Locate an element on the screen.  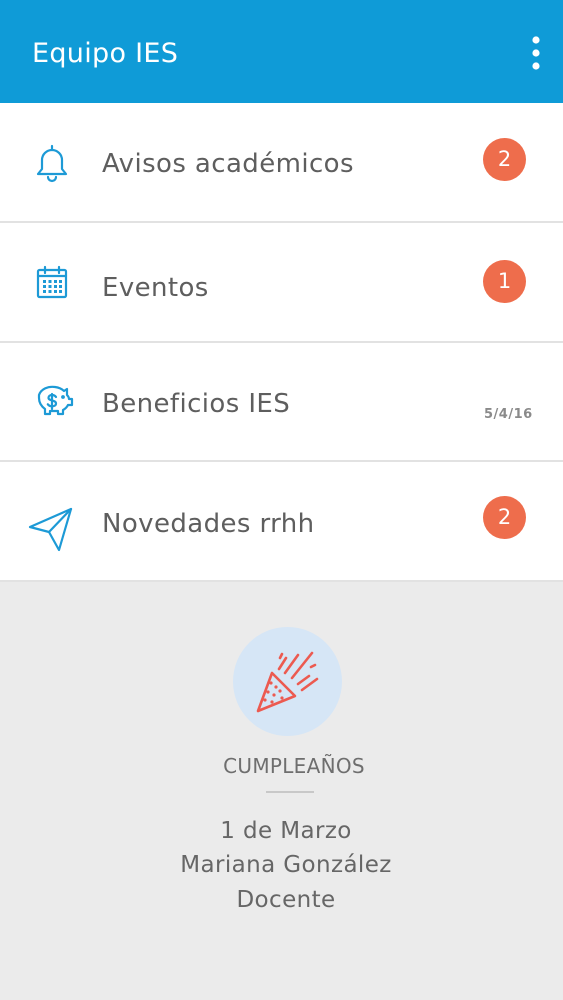
birthday-person-role: Docente is located at coordinates (286, 900).